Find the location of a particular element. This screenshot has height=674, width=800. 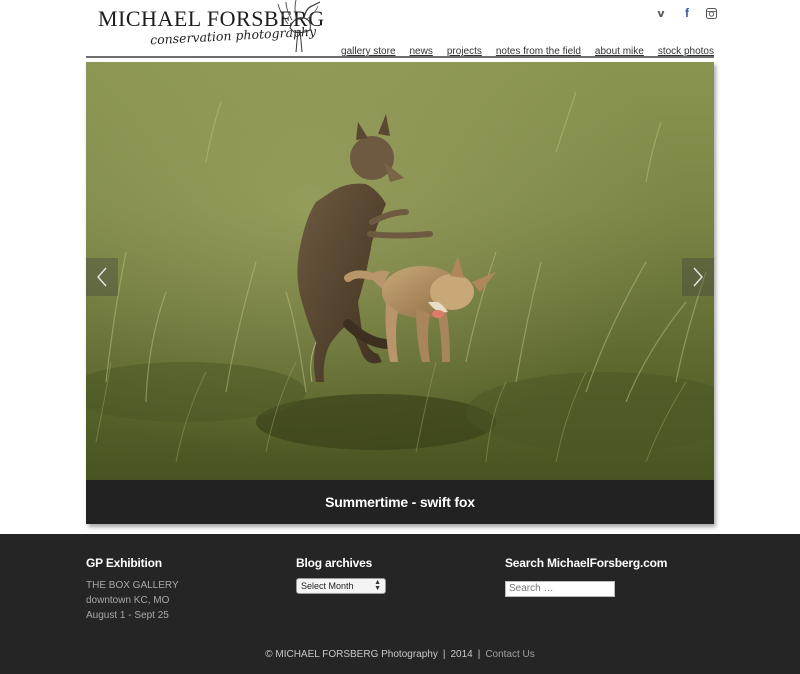

facebook-icon: f is located at coordinates (687, 13).